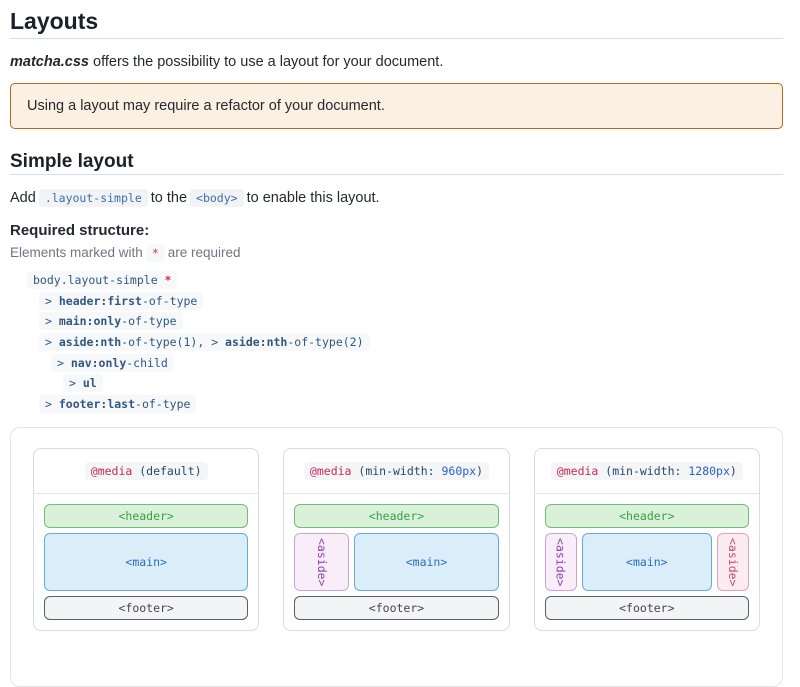 The image size is (800, 687). What do you see at coordinates (204, 252) in the screenshot?
I see `required-note-suffix: are required` at bounding box center [204, 252].